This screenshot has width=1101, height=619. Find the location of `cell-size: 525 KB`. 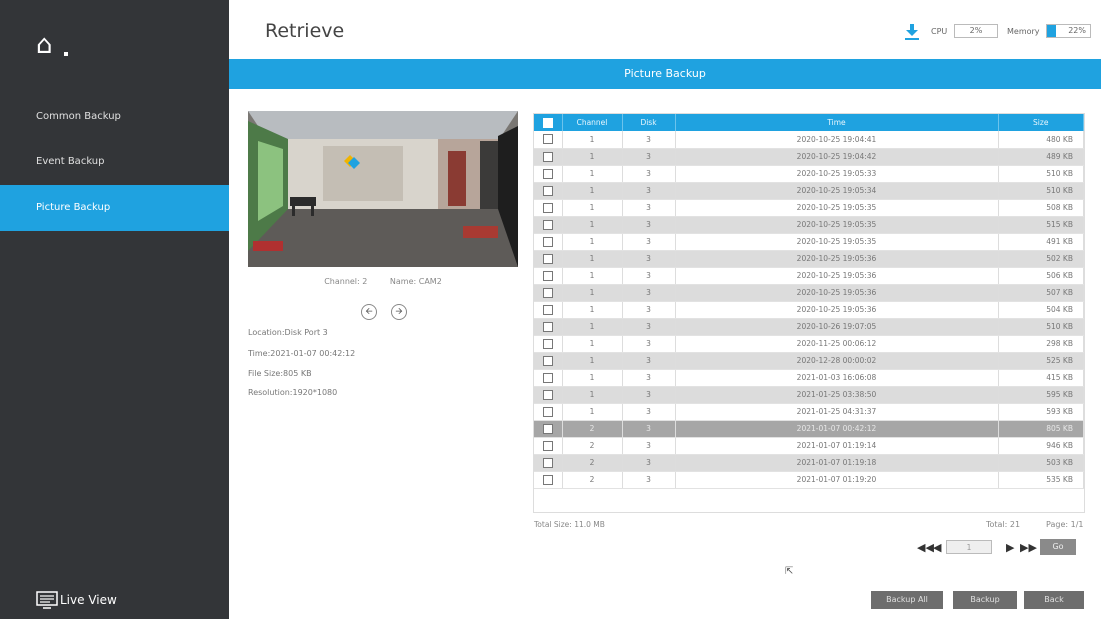

cell-size: 525 KB is located at coordinates (1041, 361).